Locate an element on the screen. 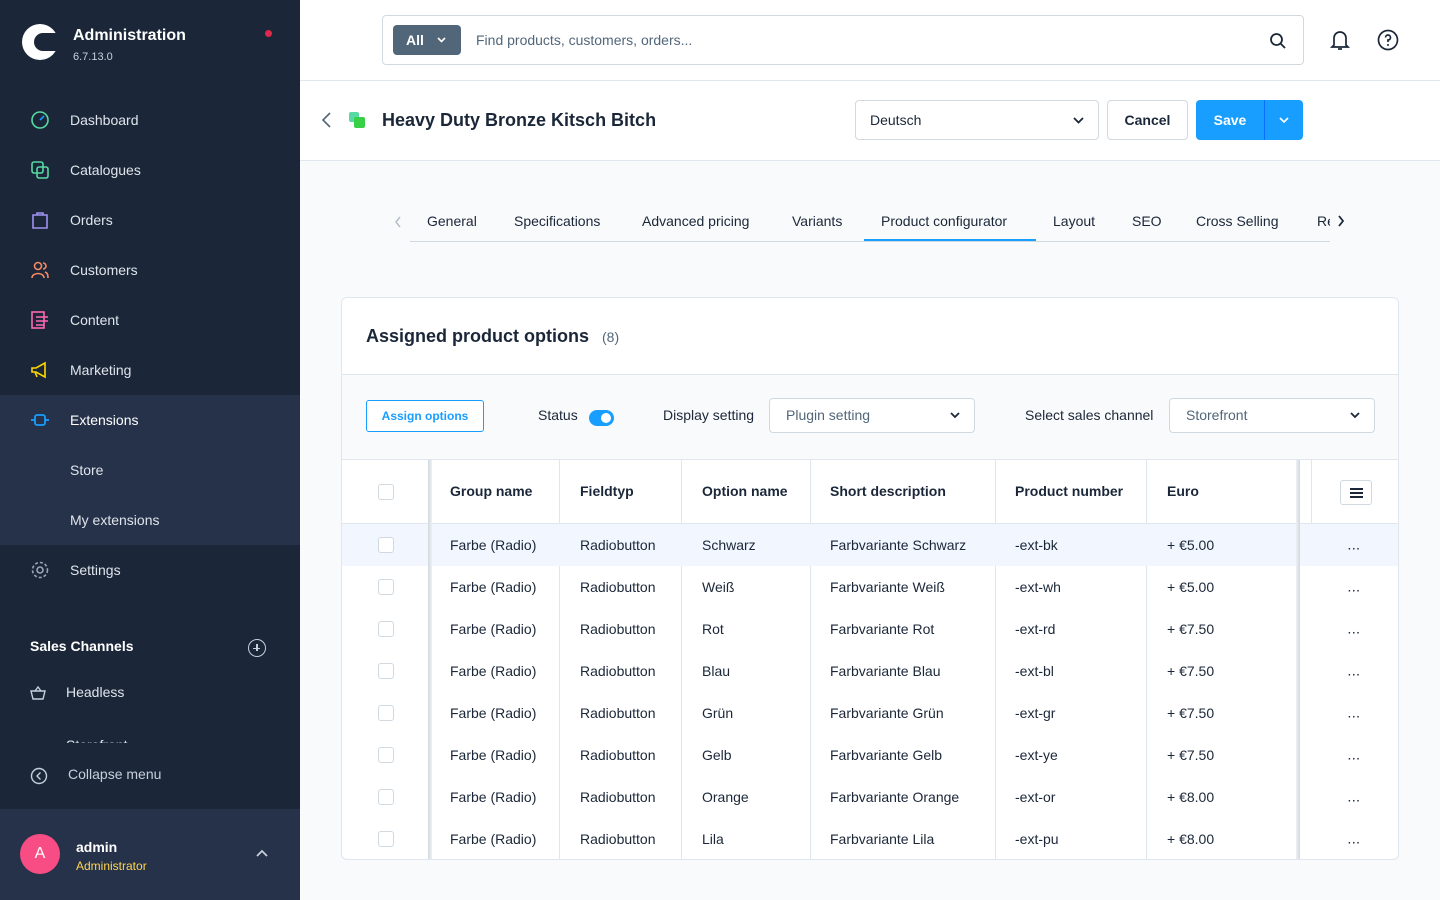  nav-item-settings: Settings is located at coordinates (150, 570).